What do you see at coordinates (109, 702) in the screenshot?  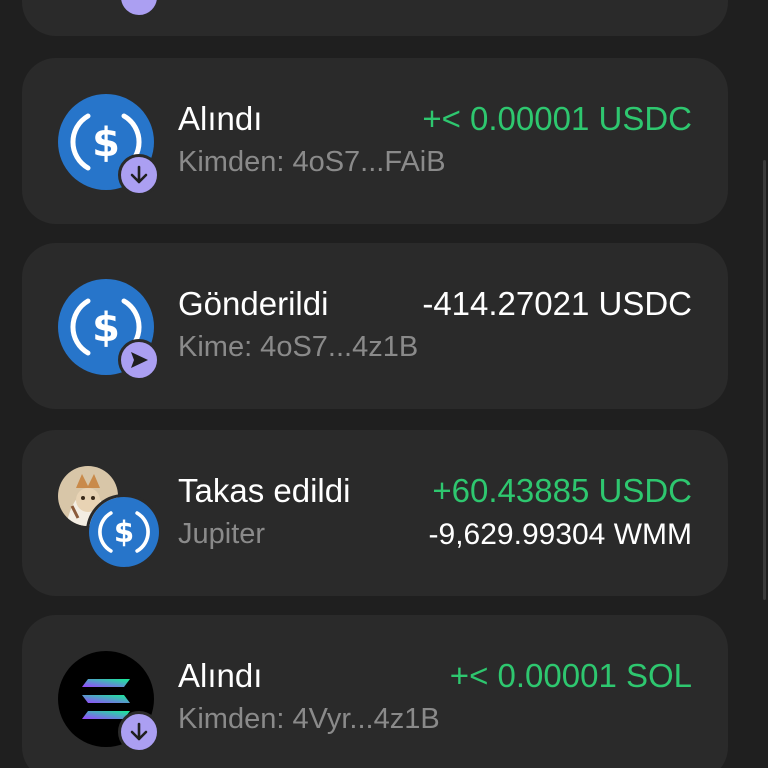 I see `token-icon-wrap` at bounding box center [109, 702].